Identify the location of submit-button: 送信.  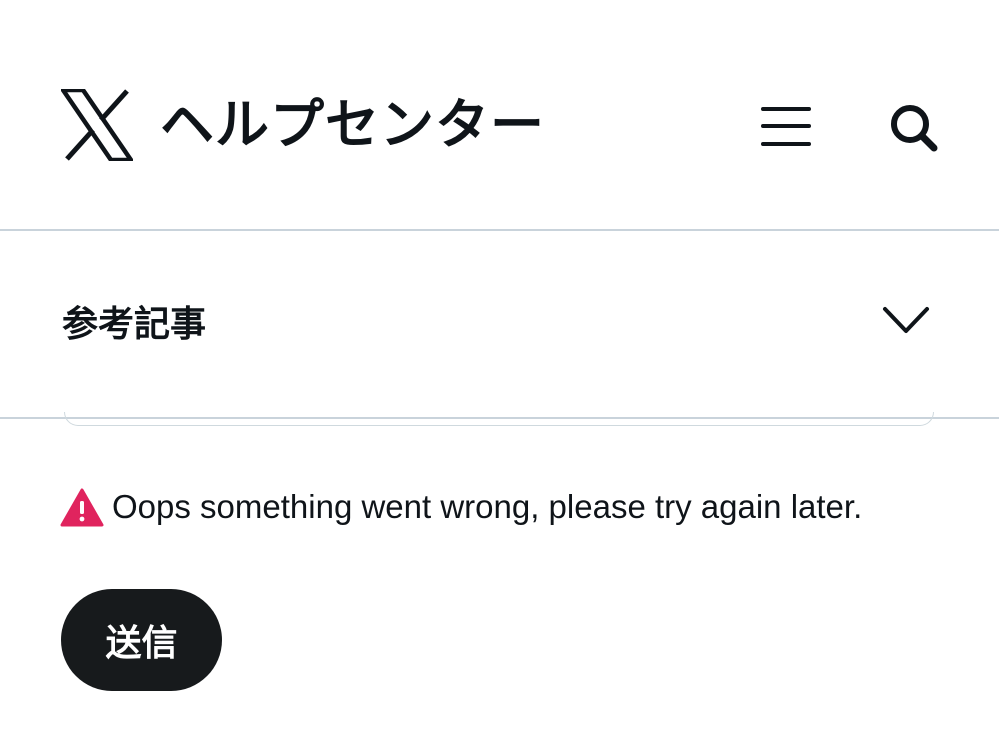
(141, 640).